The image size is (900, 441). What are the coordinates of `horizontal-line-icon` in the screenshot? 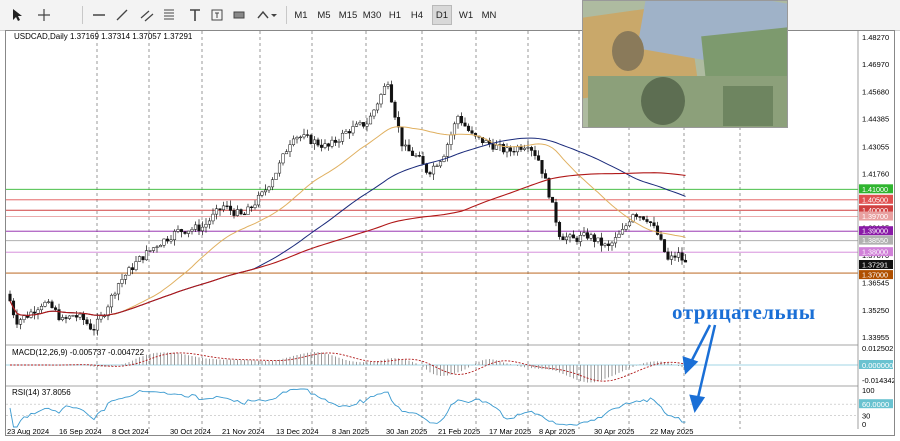 It's located at (99, 15).